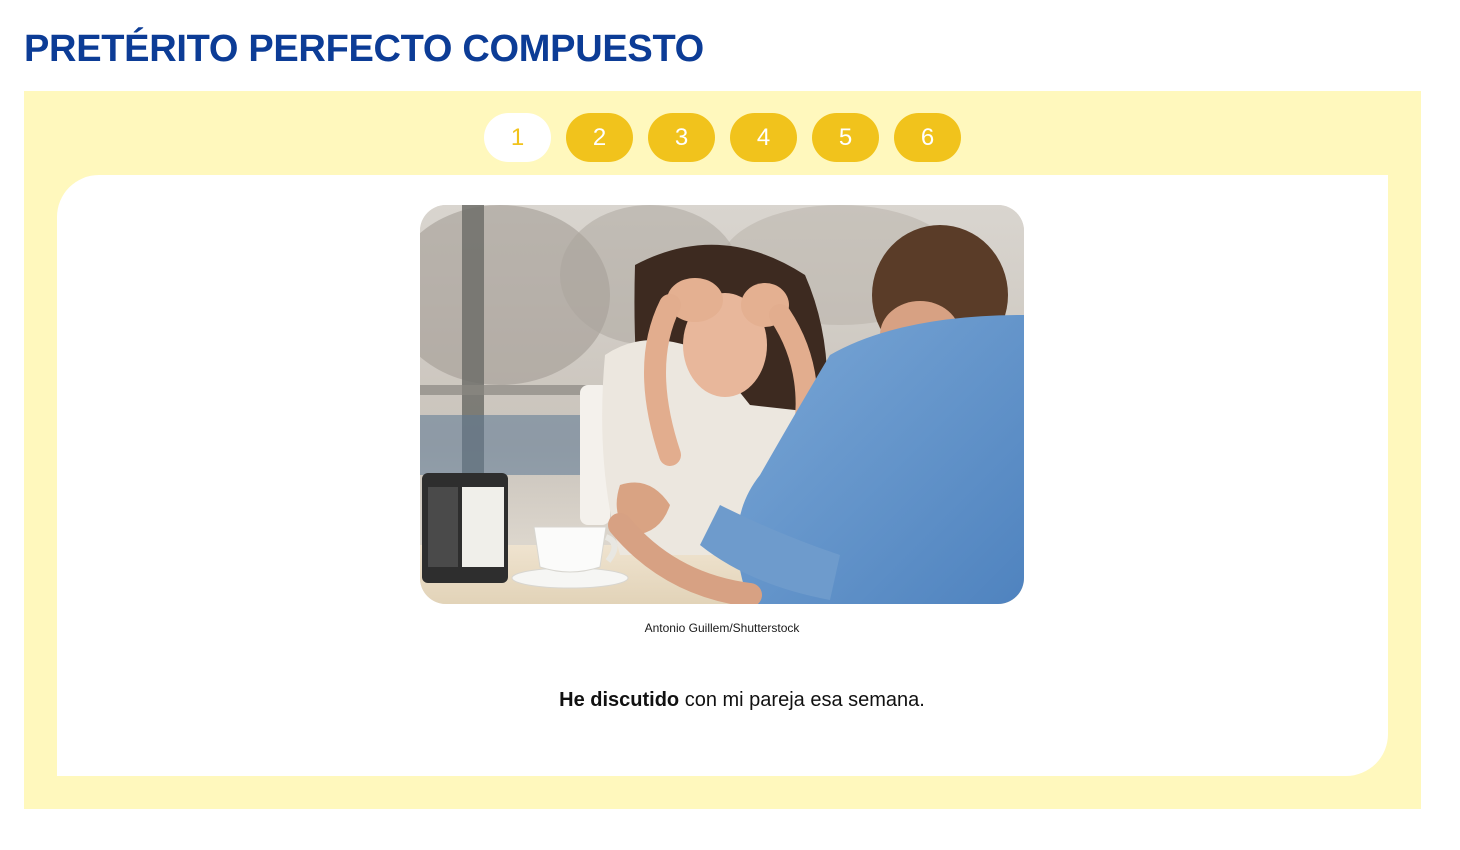 This screenshot has height=850, width=1460. What do you see at coordinates (517, 137) in the screenshot?
I see `tab-1: 1` at bounding box center [517, 137].